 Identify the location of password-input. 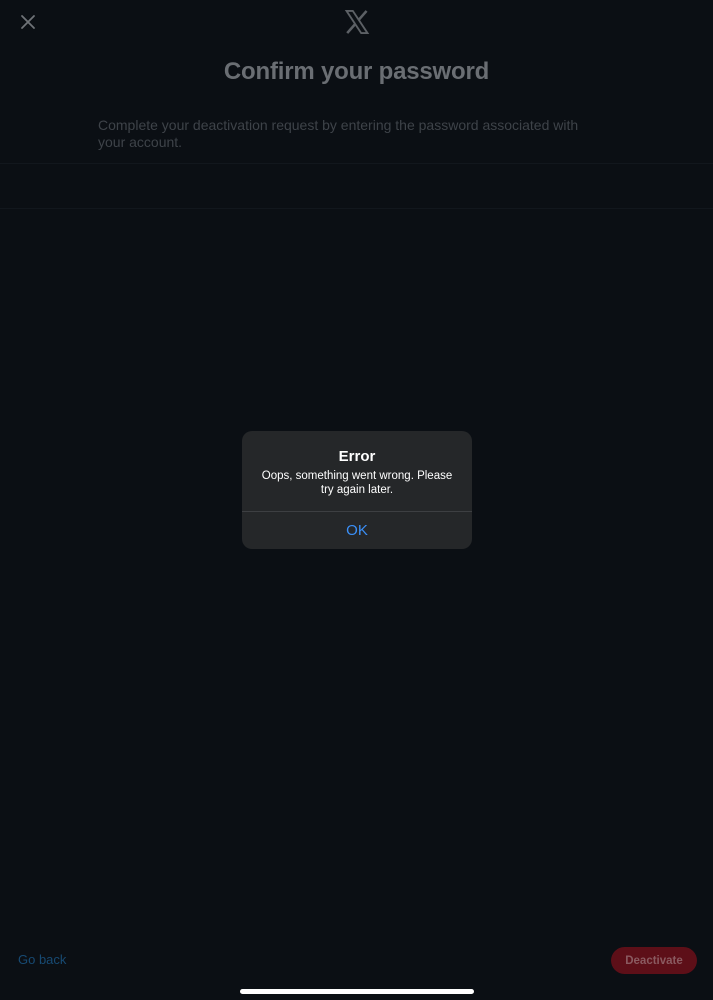
(356, 186).